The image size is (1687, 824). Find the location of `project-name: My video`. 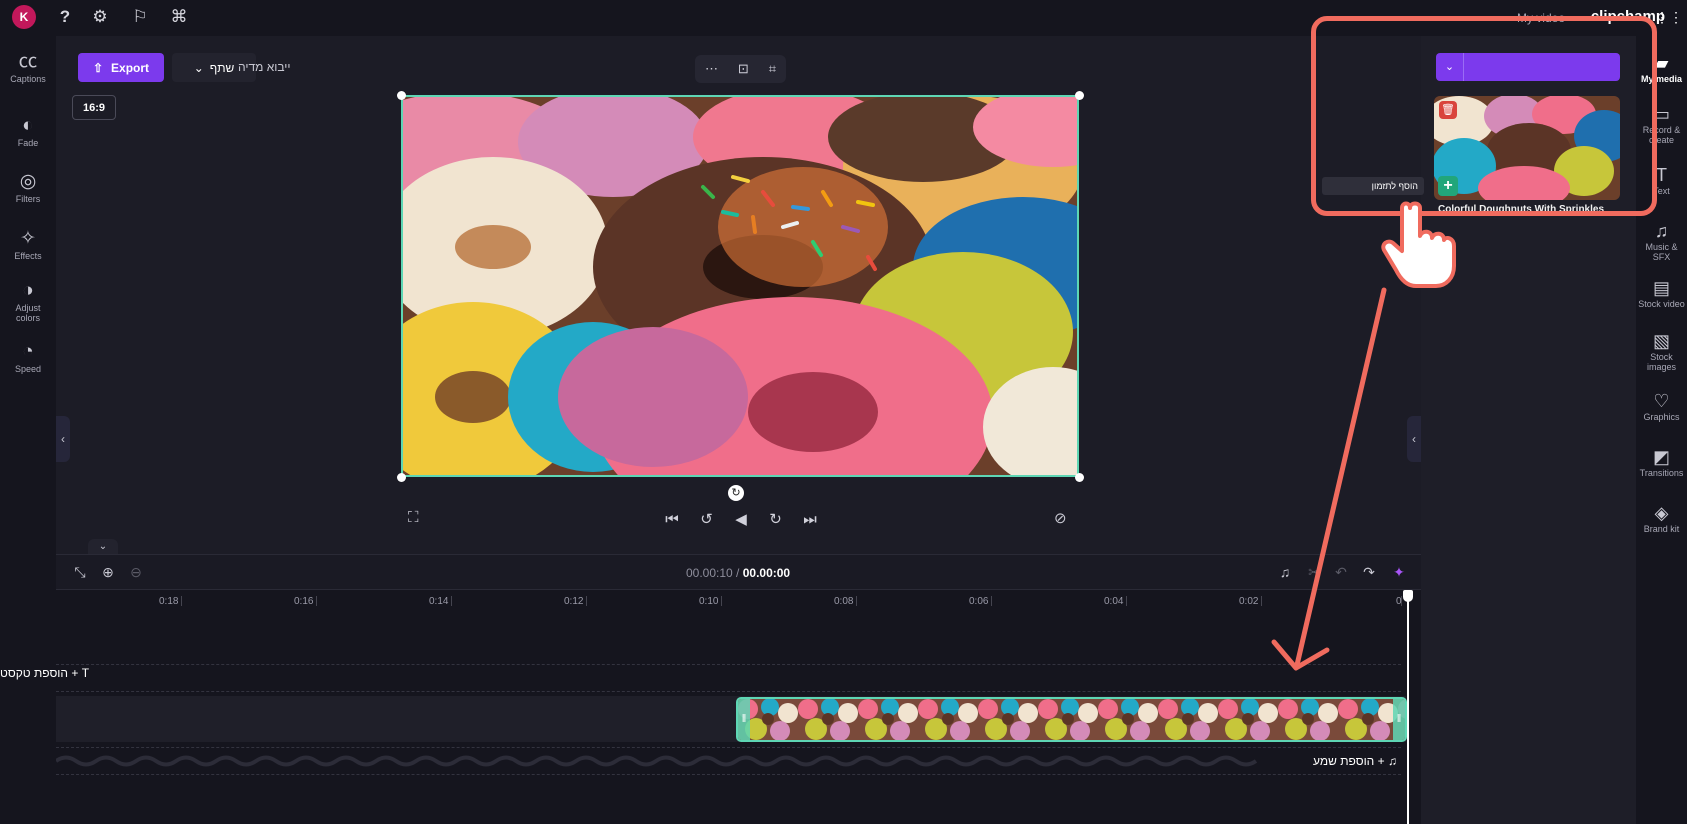

project-name: My video is located at coordinates (1541, 18).